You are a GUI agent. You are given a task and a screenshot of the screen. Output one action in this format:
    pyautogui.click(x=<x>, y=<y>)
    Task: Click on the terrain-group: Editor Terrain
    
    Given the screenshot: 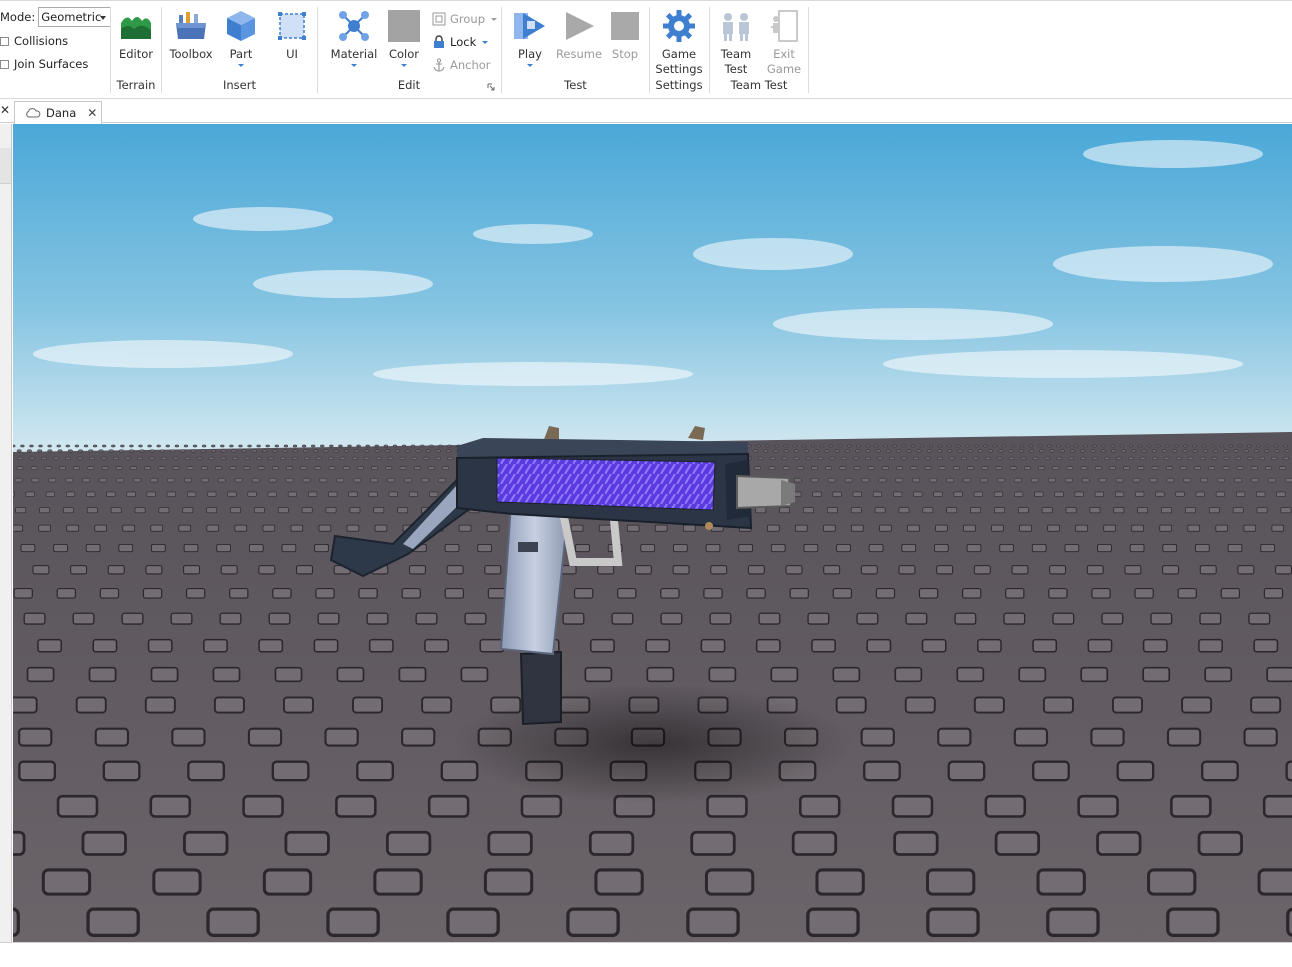 What is the action you would take?
    pyautogui.click(x=136, y=50)
    